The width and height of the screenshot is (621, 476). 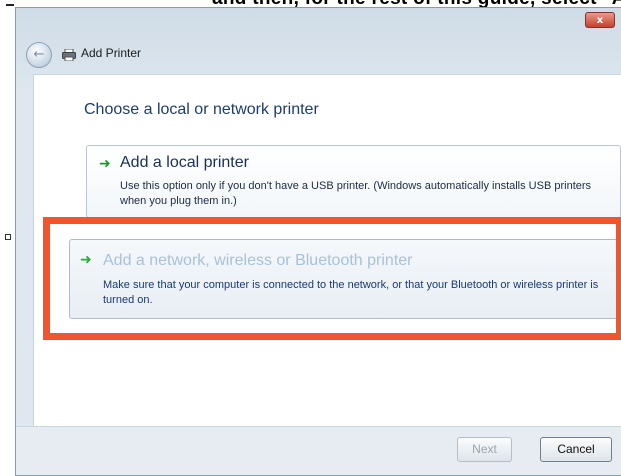 I want to click on next-button: Next, so click(x=484, y=449).